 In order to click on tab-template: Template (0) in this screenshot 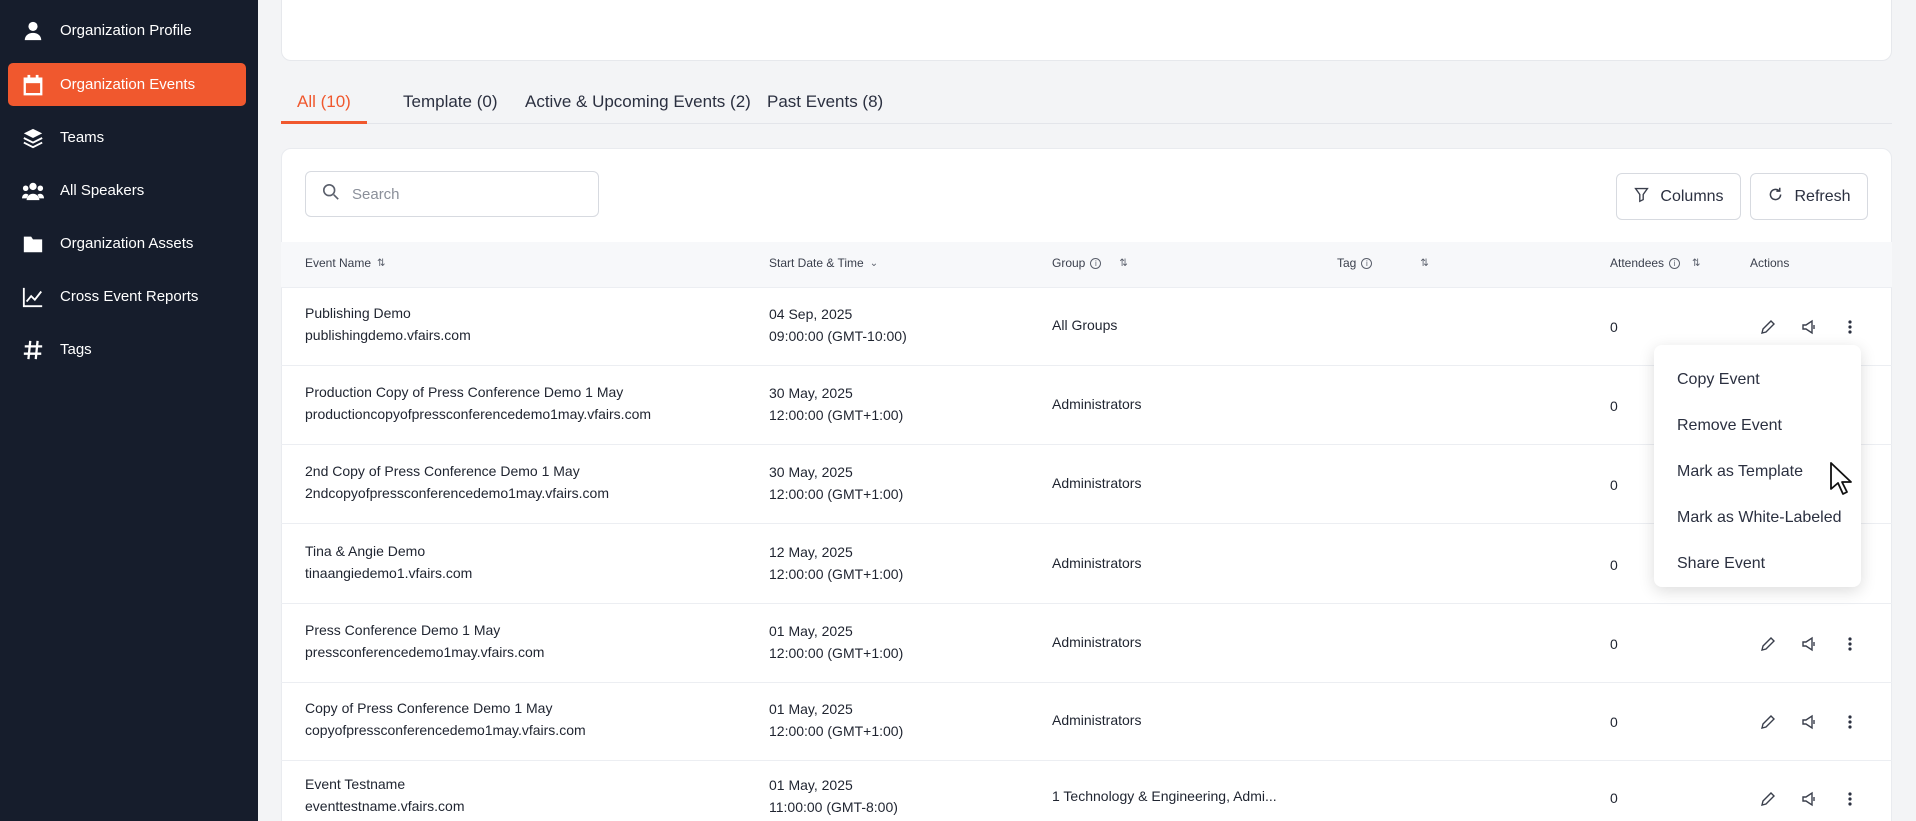, I will do `click(450, 104)`.